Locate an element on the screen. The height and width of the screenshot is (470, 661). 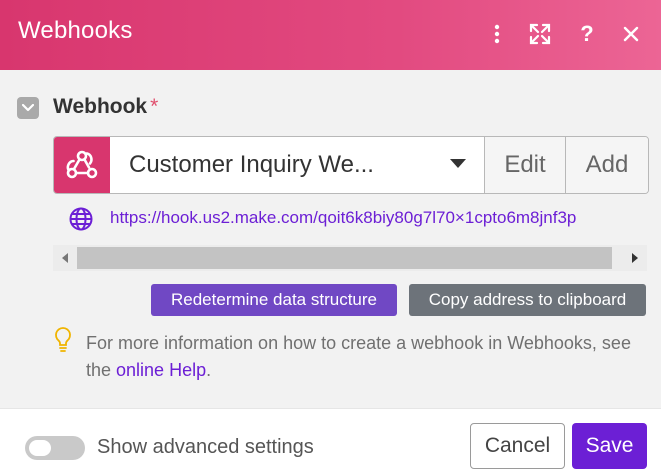
info-text-end: . is located at coordinates (209, 370).